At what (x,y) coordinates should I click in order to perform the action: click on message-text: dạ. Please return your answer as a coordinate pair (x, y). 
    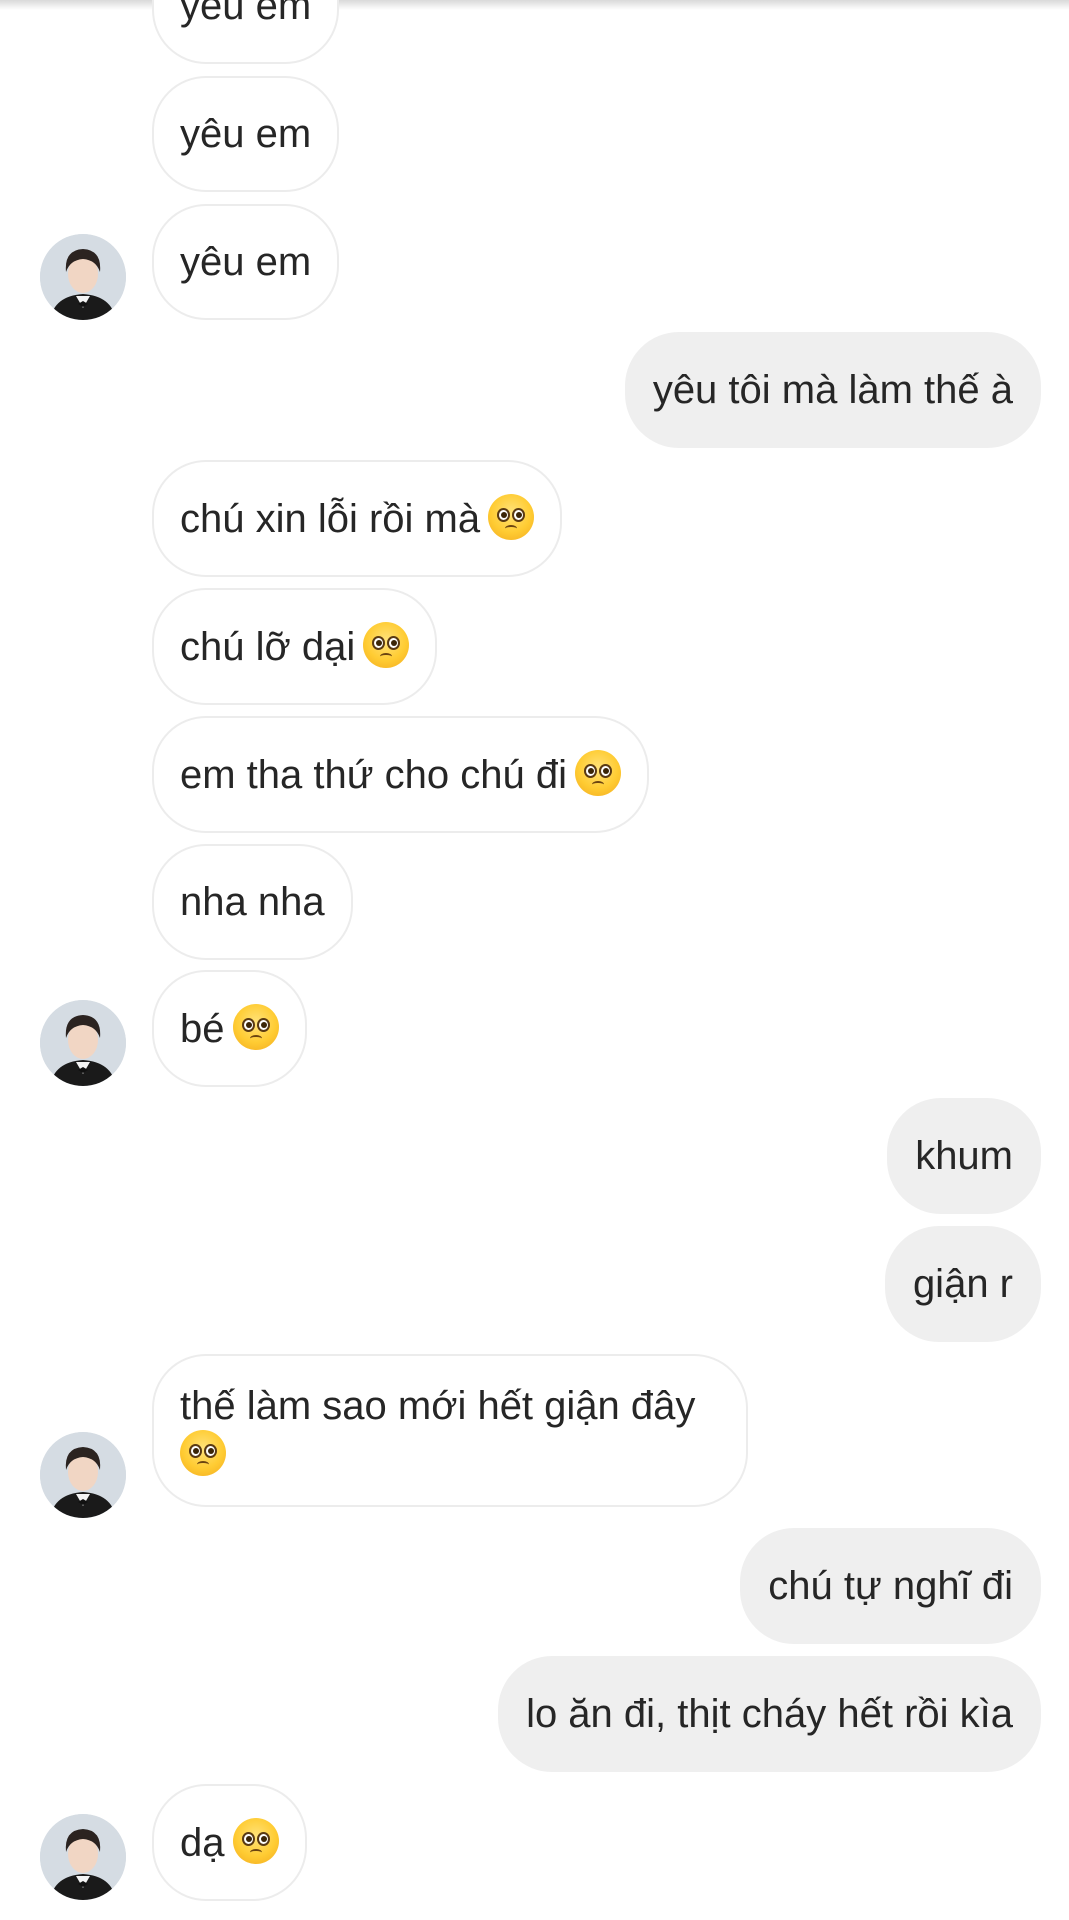
    Looking at the image, I should click on (202, 1843).